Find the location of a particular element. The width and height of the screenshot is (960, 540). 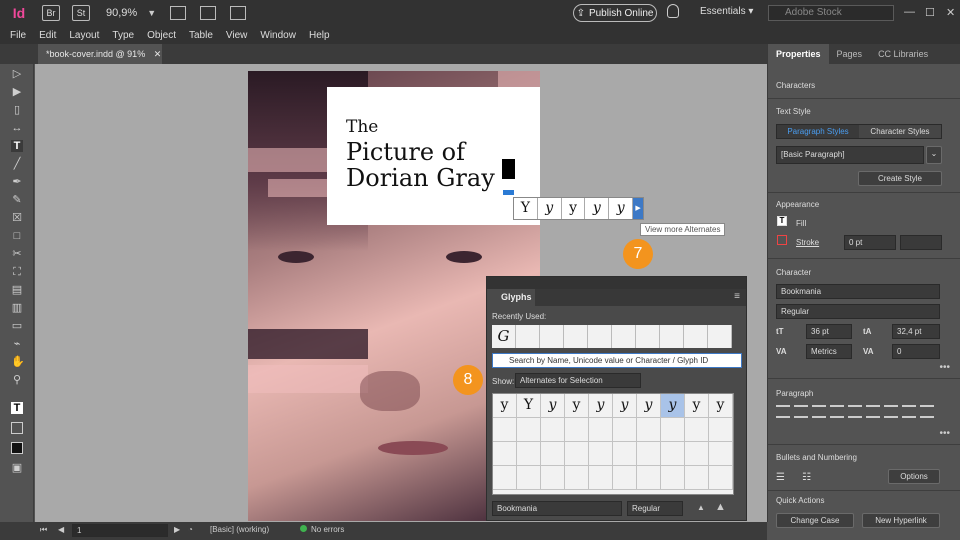

first-page-icon: ⏮ is located at coordinates (43, 530).